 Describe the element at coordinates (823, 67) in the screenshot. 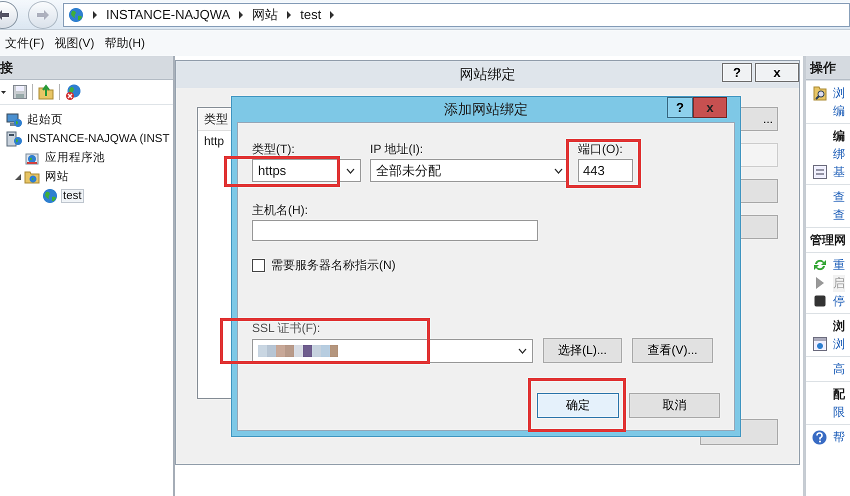

I see `pane-title: 操作` at that location.